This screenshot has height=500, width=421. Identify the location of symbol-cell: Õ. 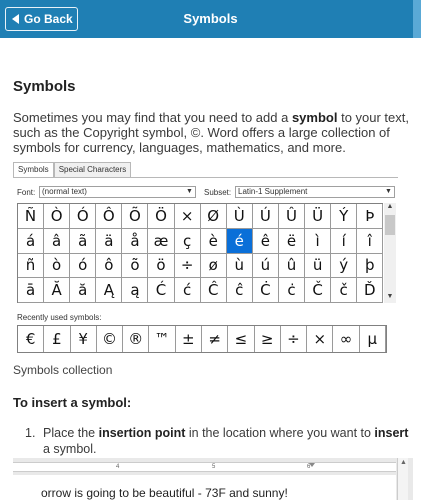
(135, 216).